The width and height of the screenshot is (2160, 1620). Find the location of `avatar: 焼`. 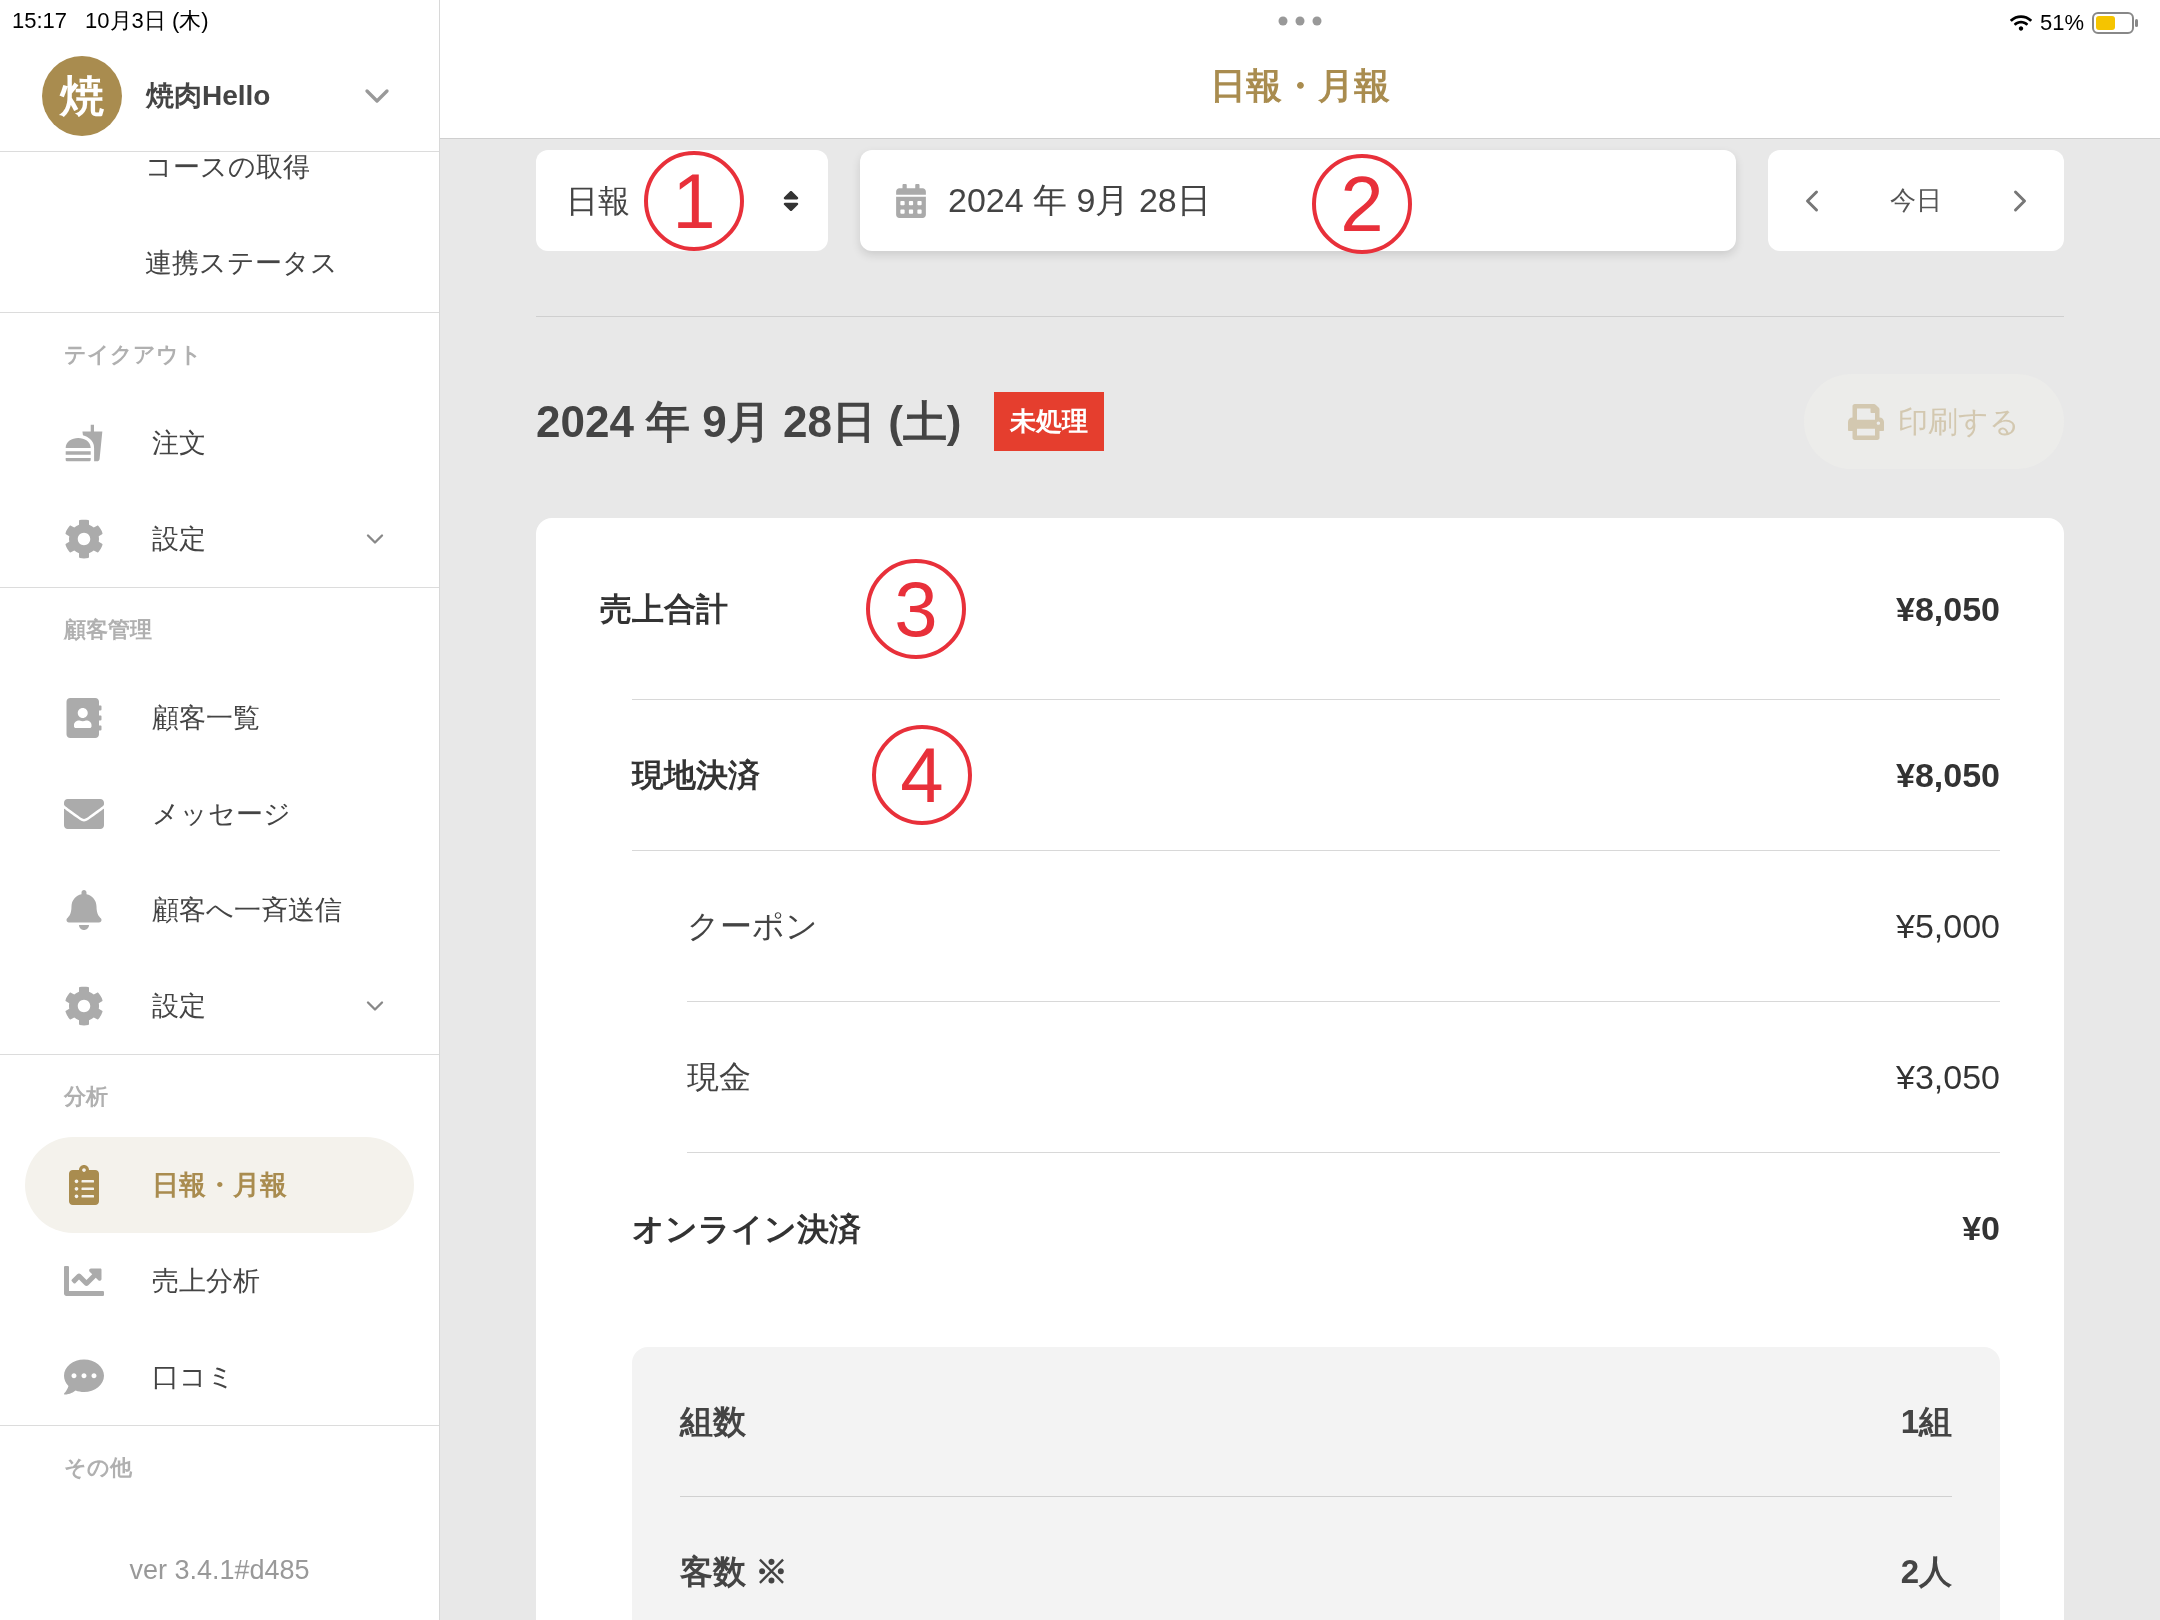

avatar: 焼 is located at coordinates (82, 96).